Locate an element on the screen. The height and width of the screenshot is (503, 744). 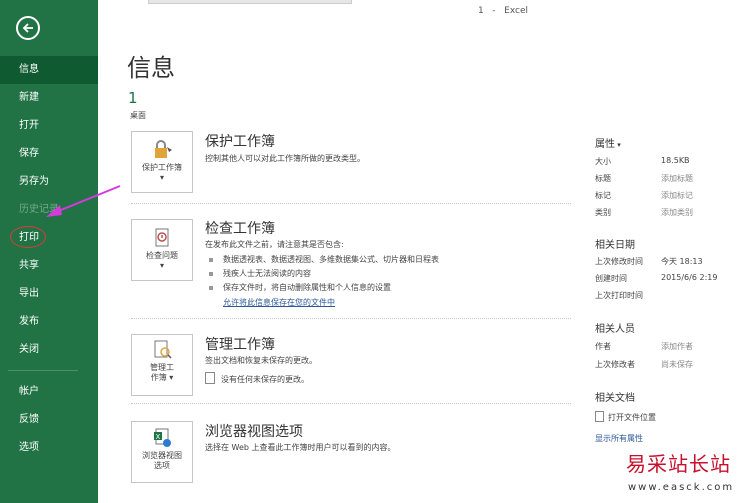
manage-document-icon is located at coordinates (163, 349).